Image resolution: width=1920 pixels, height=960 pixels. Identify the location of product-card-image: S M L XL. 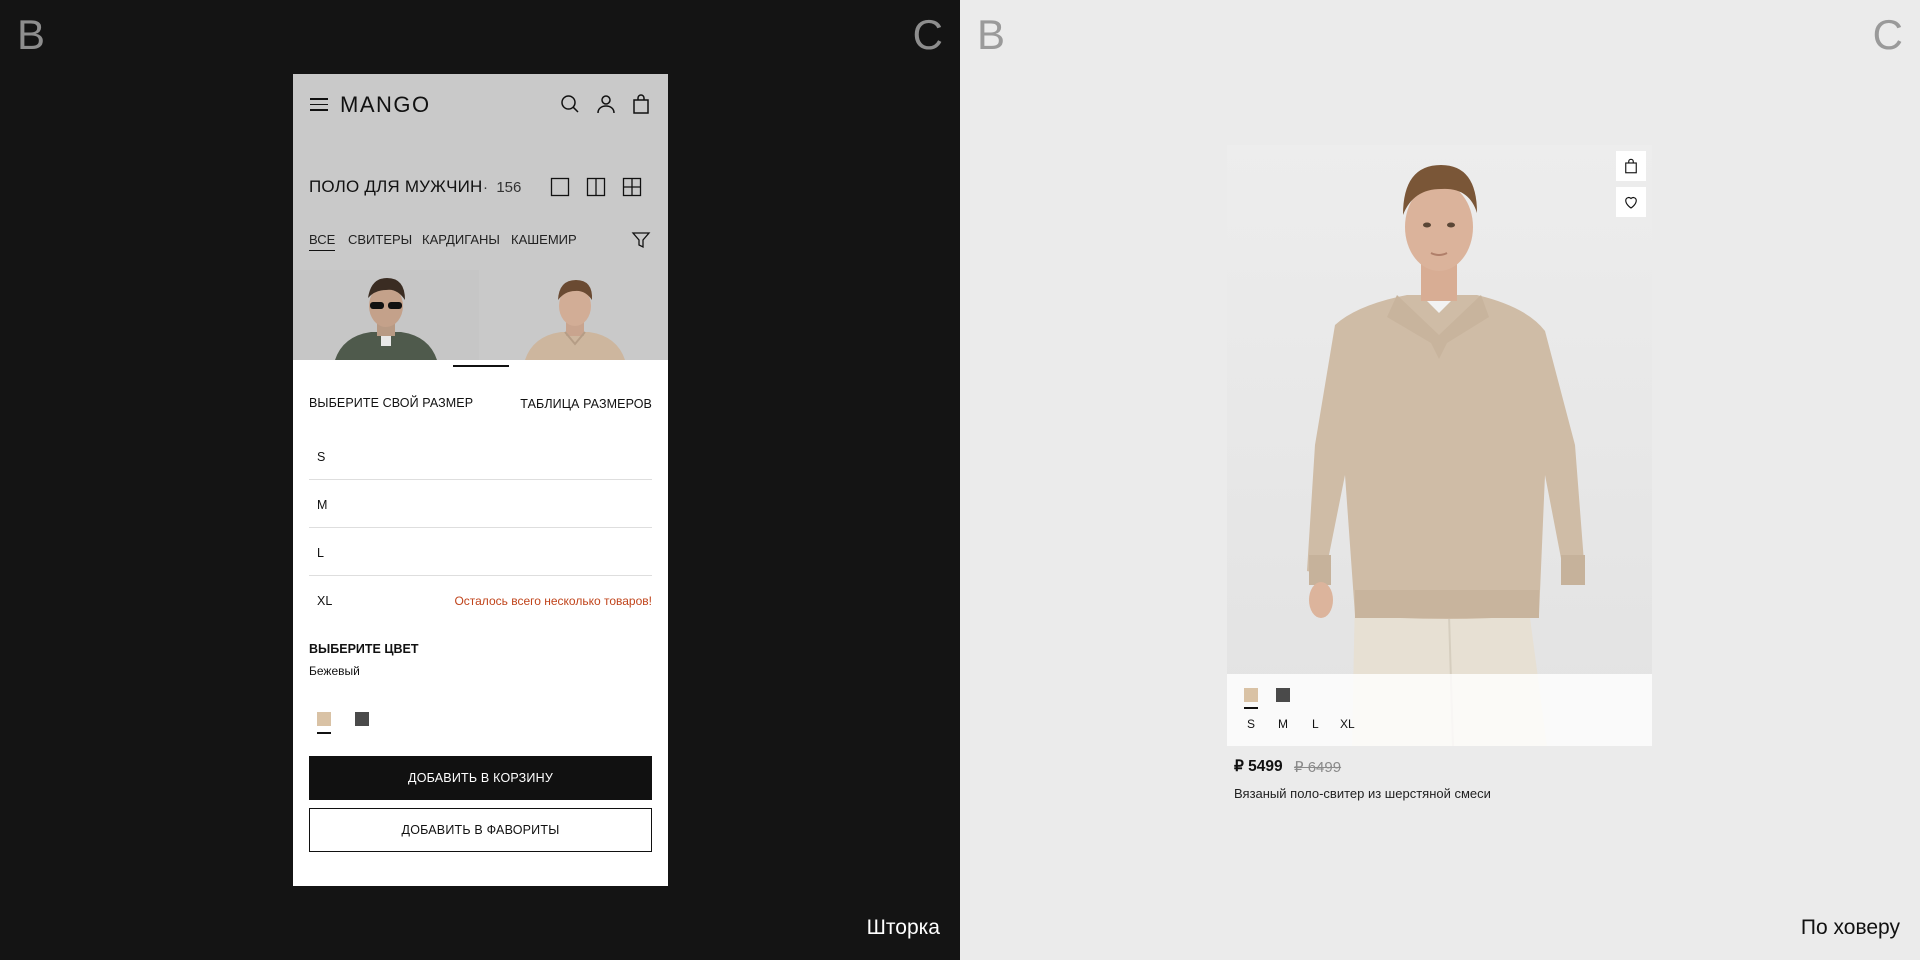
(1439, 445).